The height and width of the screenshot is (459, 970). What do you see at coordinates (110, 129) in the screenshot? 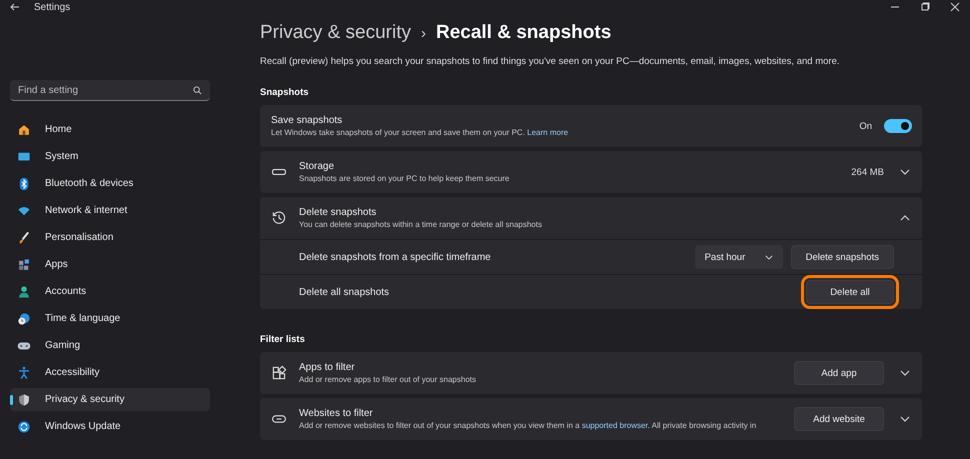
I see `sidebar-item: Home` at bounding box center [110, 129].